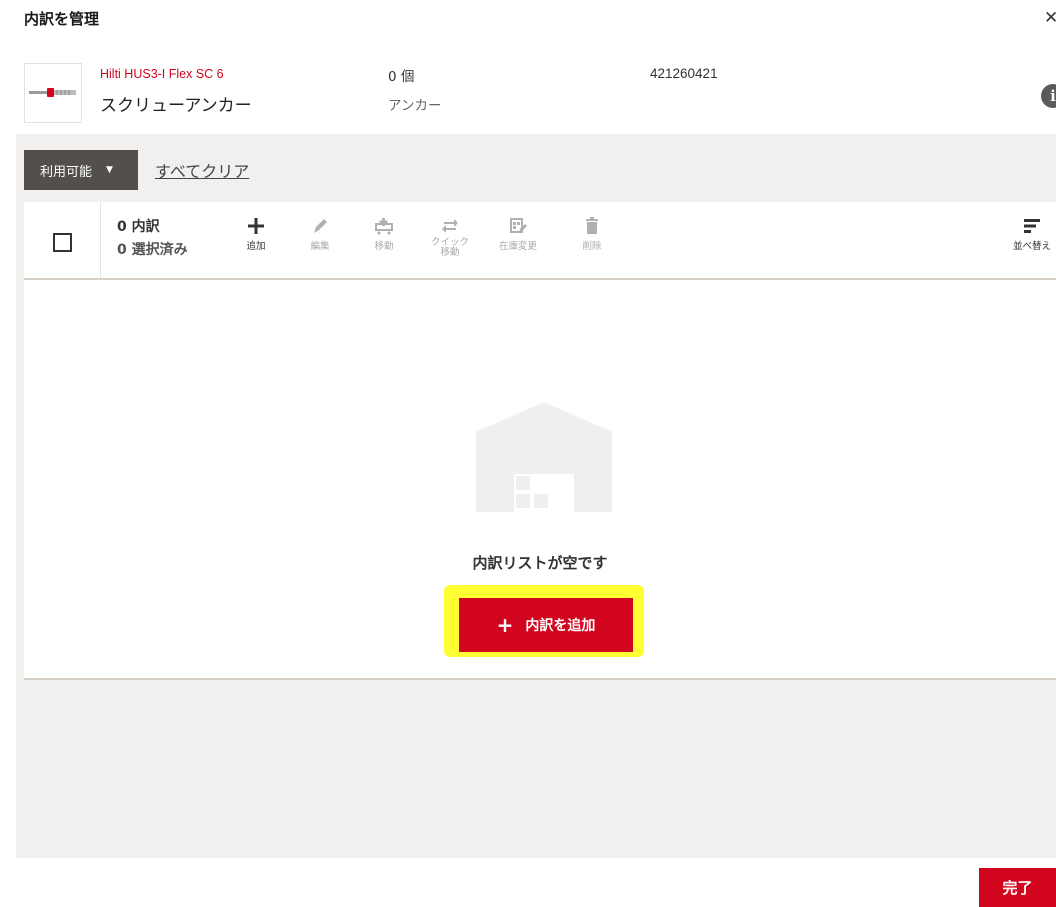 This screenshot has width=1056, height=907. I want to click on move-tool-button: 移動, so click(384, 234).